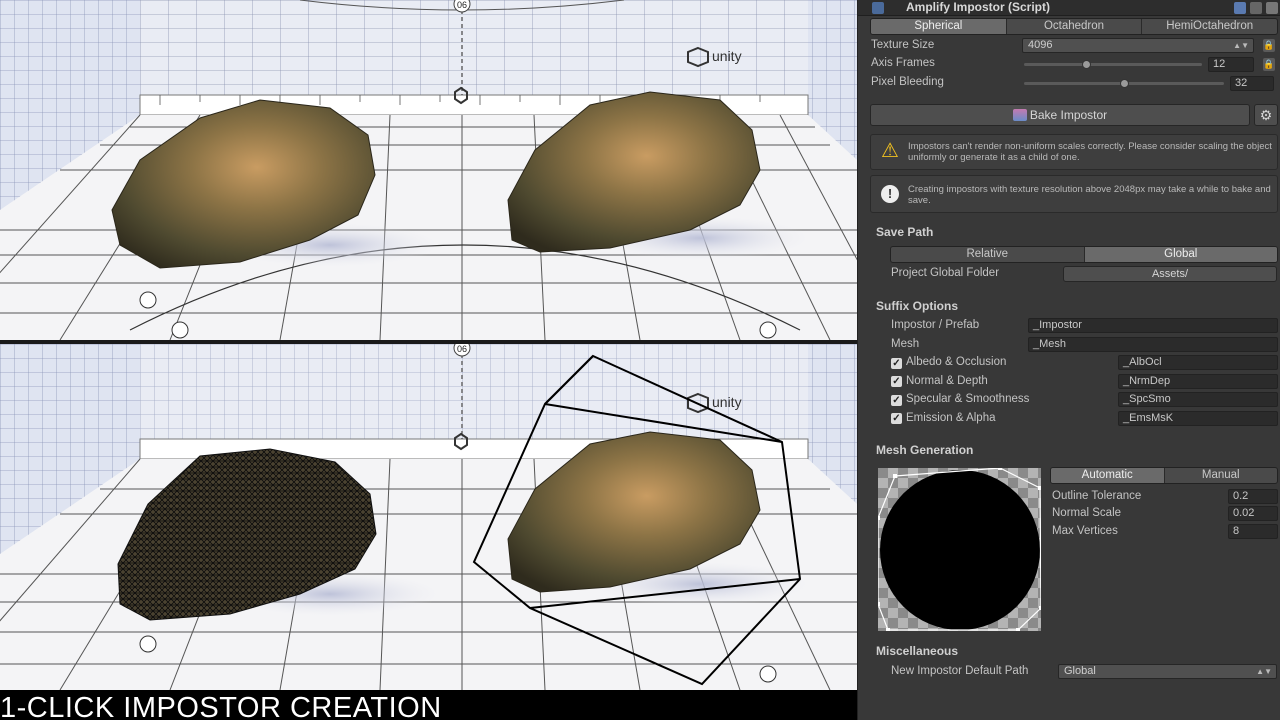  I want to click on save-path-heading: Save Path, so click(905, 232).